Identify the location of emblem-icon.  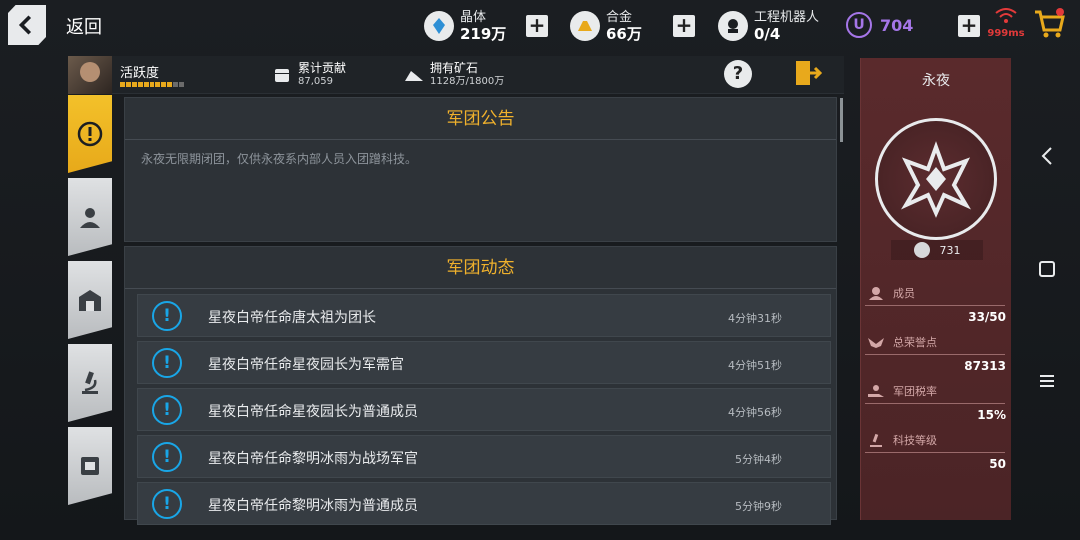
(936, 179).